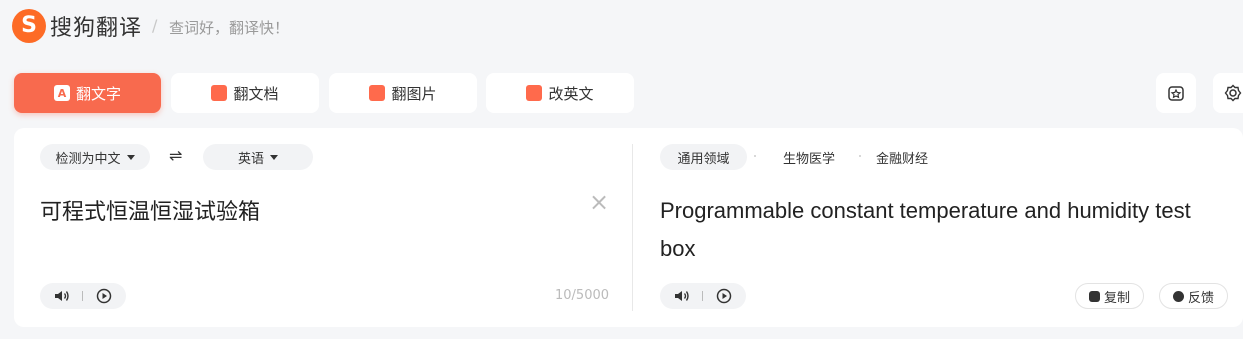  I want to click on settings-icon, so click(1233, 93).